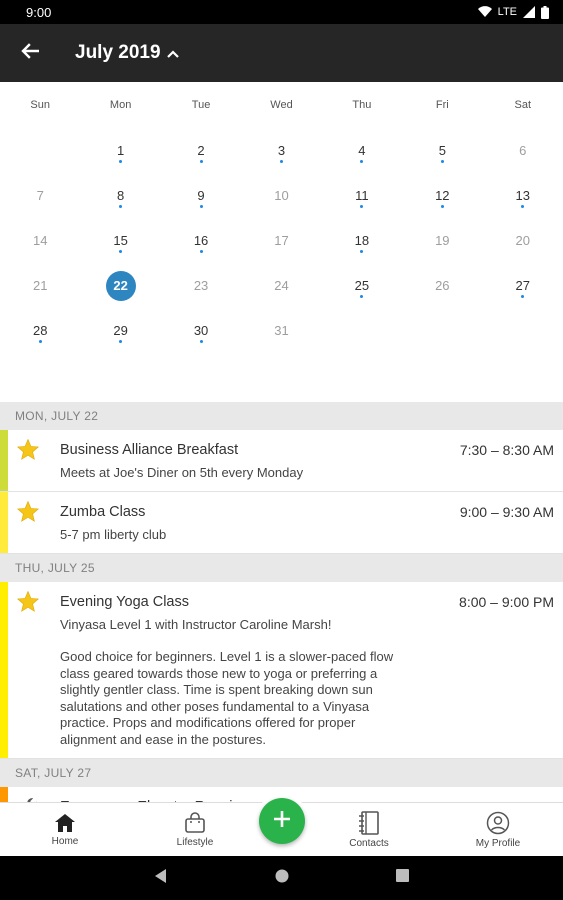  I want to click on nav-home-label: Home, so click(65, 841).